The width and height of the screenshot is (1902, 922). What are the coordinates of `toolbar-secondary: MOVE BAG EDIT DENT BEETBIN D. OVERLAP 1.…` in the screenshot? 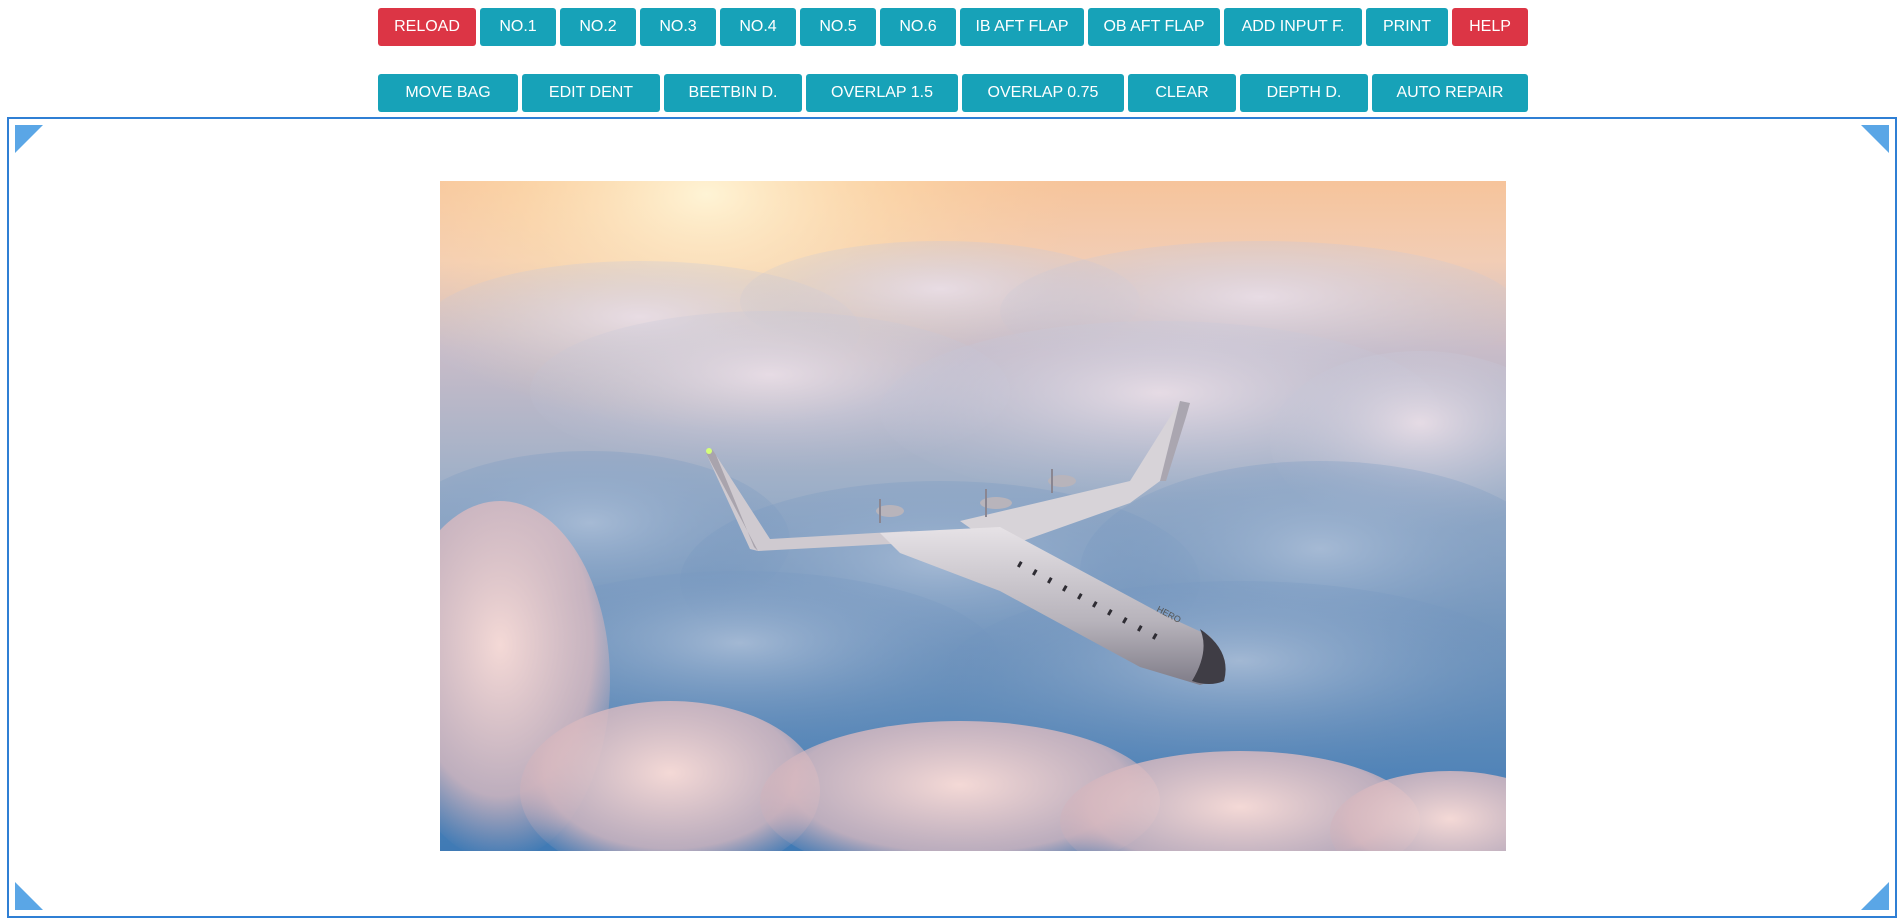 It's located at (951, 93).